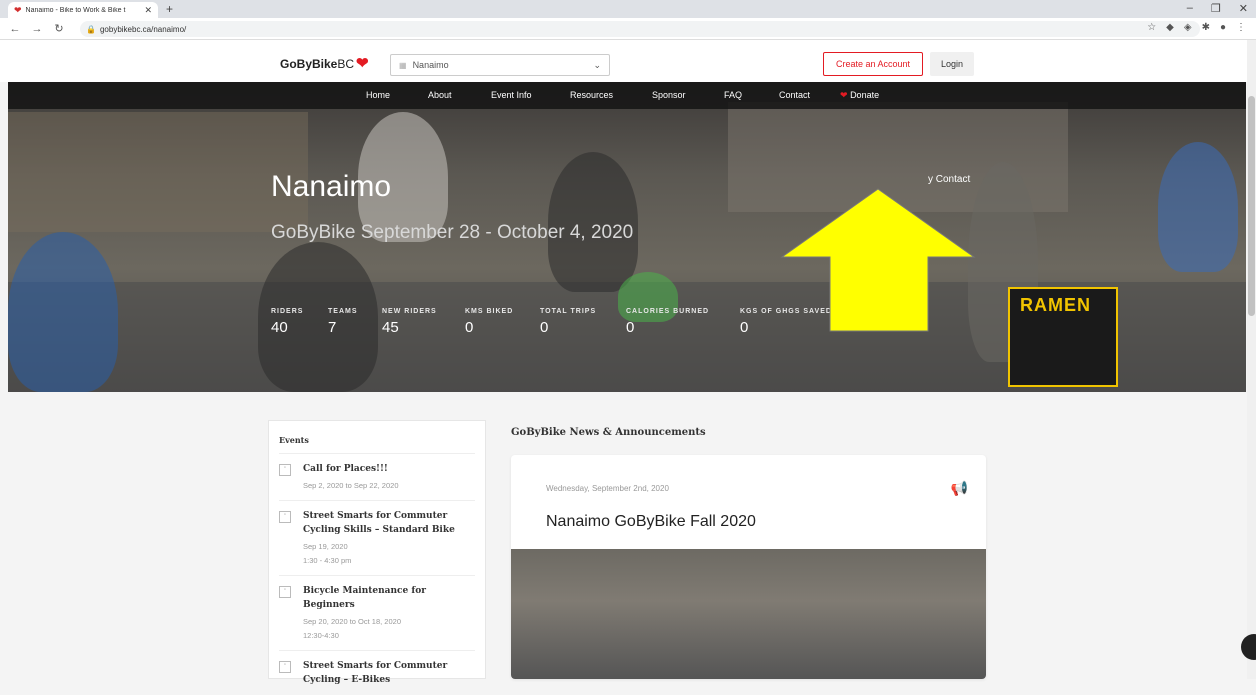 Image resolution: width=1256 pixels, height=695 pixels. Describe the element at coordinates (1251, 359) in the screenshot. I see `page-scrollbar` at that location.